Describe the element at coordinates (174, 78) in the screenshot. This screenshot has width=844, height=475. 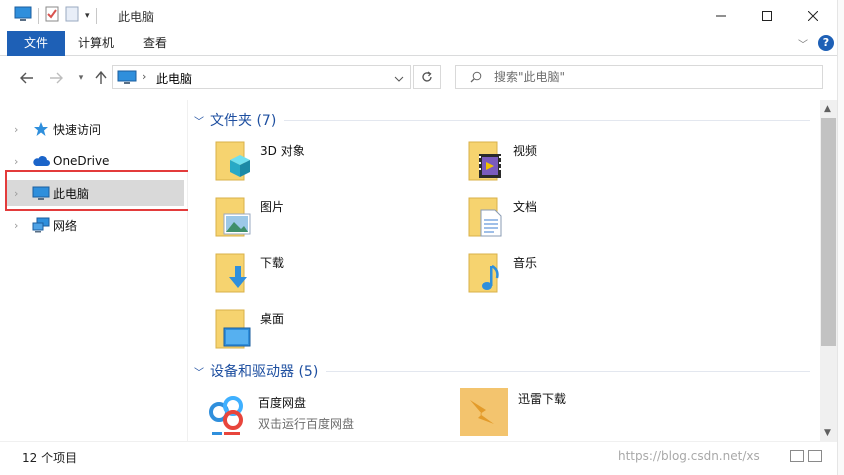
I see `address-path: 此电脑` at that location.